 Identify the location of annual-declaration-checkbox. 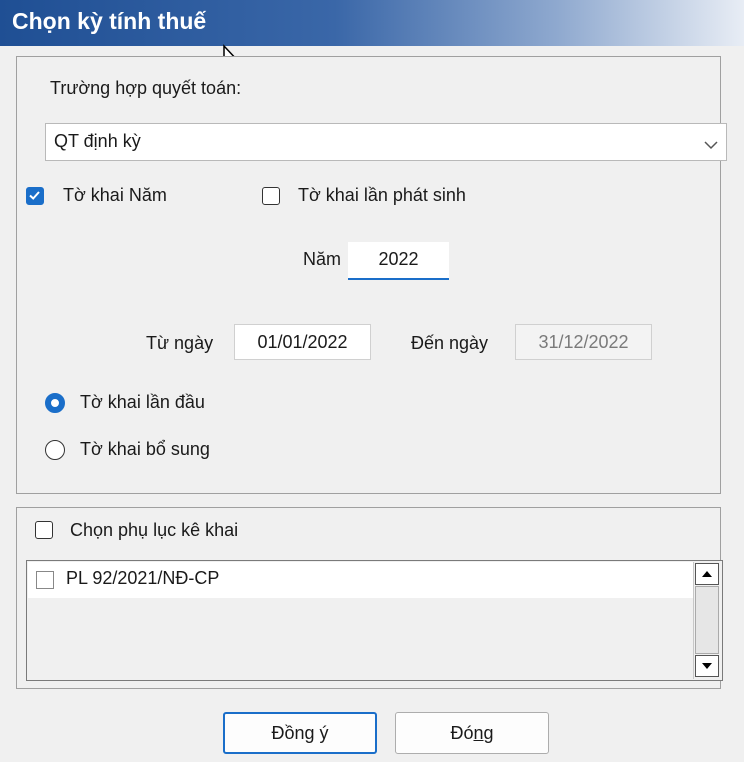
(35, 196).